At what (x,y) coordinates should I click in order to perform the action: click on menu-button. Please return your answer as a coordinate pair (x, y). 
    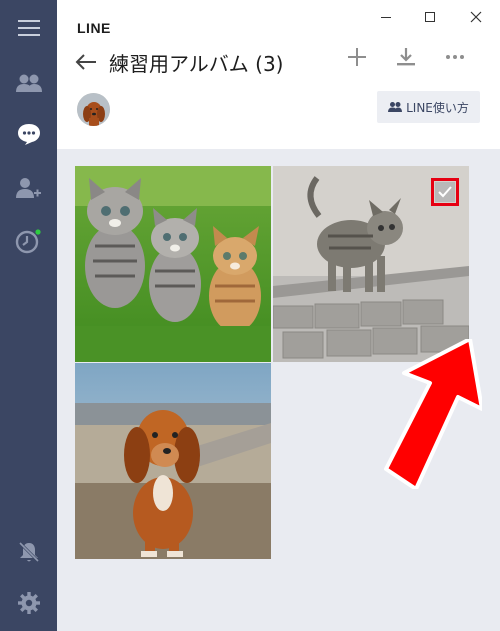
    Looking at the image, I should click on (28, 28).